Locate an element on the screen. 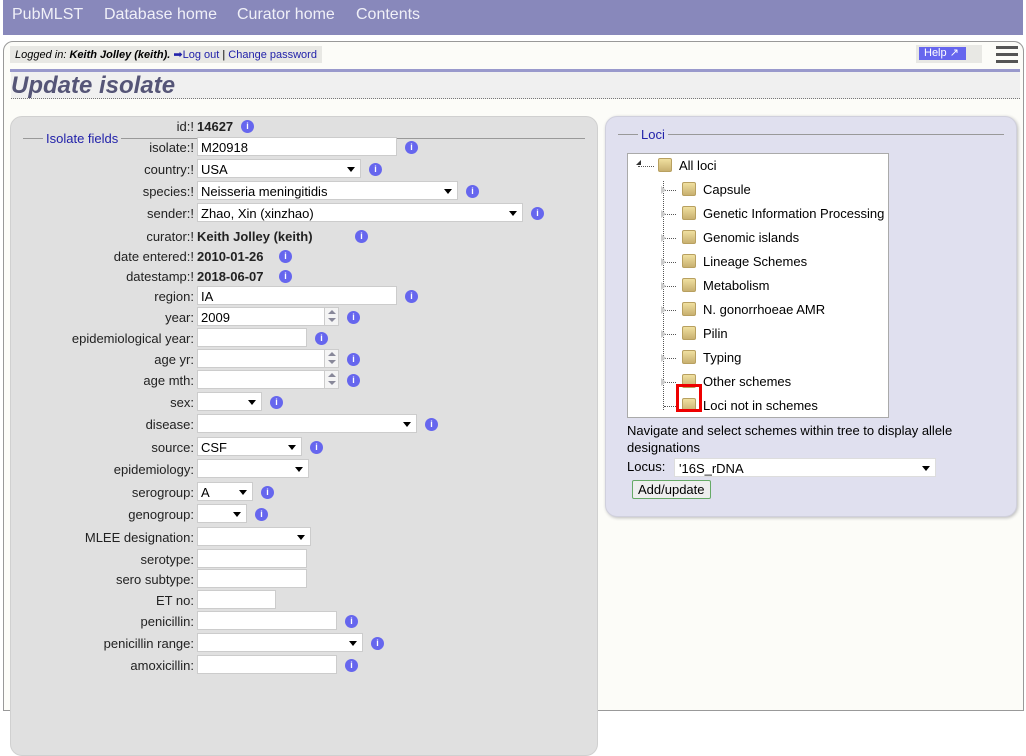 Image resolution: width=1026 pixels, height=756 pixels. field-label: genogroup: is located at coordinates (161, 514).